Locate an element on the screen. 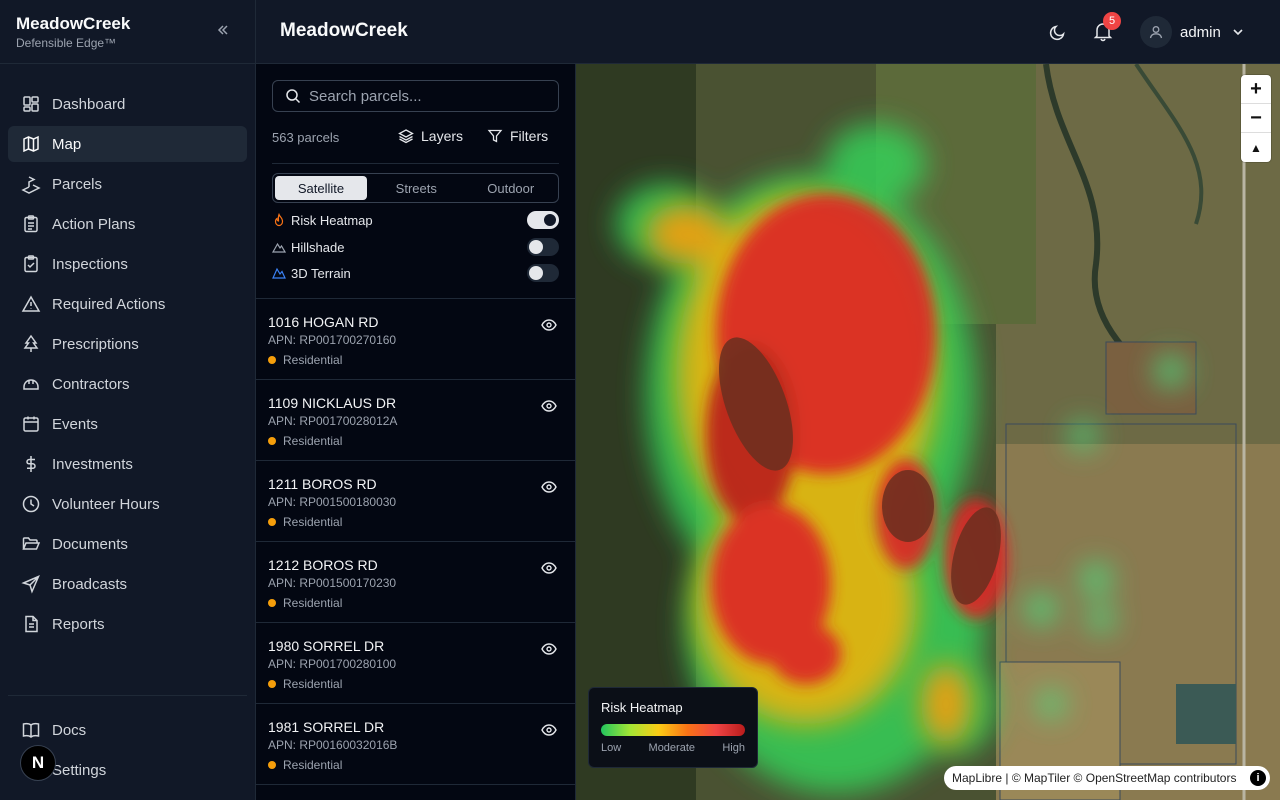 Image resolution: width=1280 pixels, height=800 pixels. sidebar-item-label: Docs is located at coordinates (69, 730).